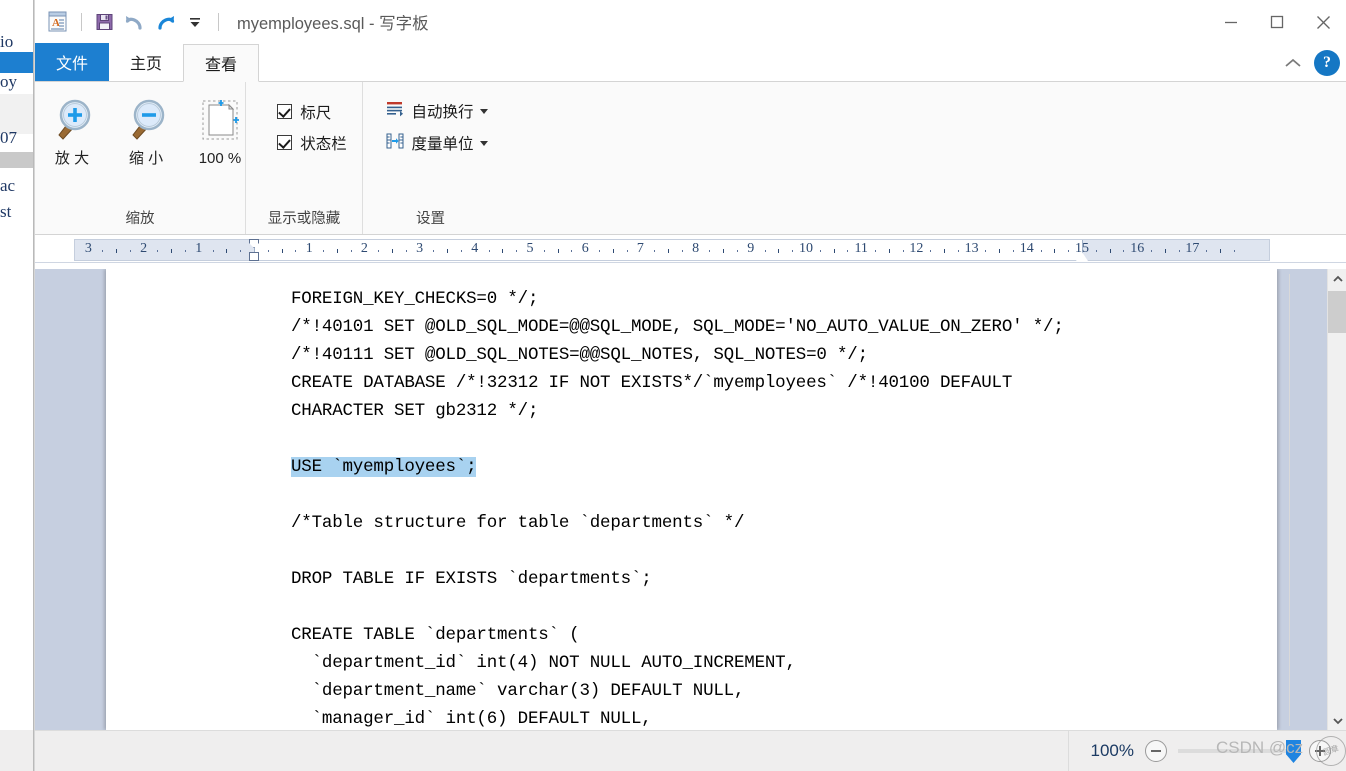 Image resolution: width=1346 pixels, height=771 pixels. I want to click on checkbox-statusbar: 状态栏, so click(312, 142).